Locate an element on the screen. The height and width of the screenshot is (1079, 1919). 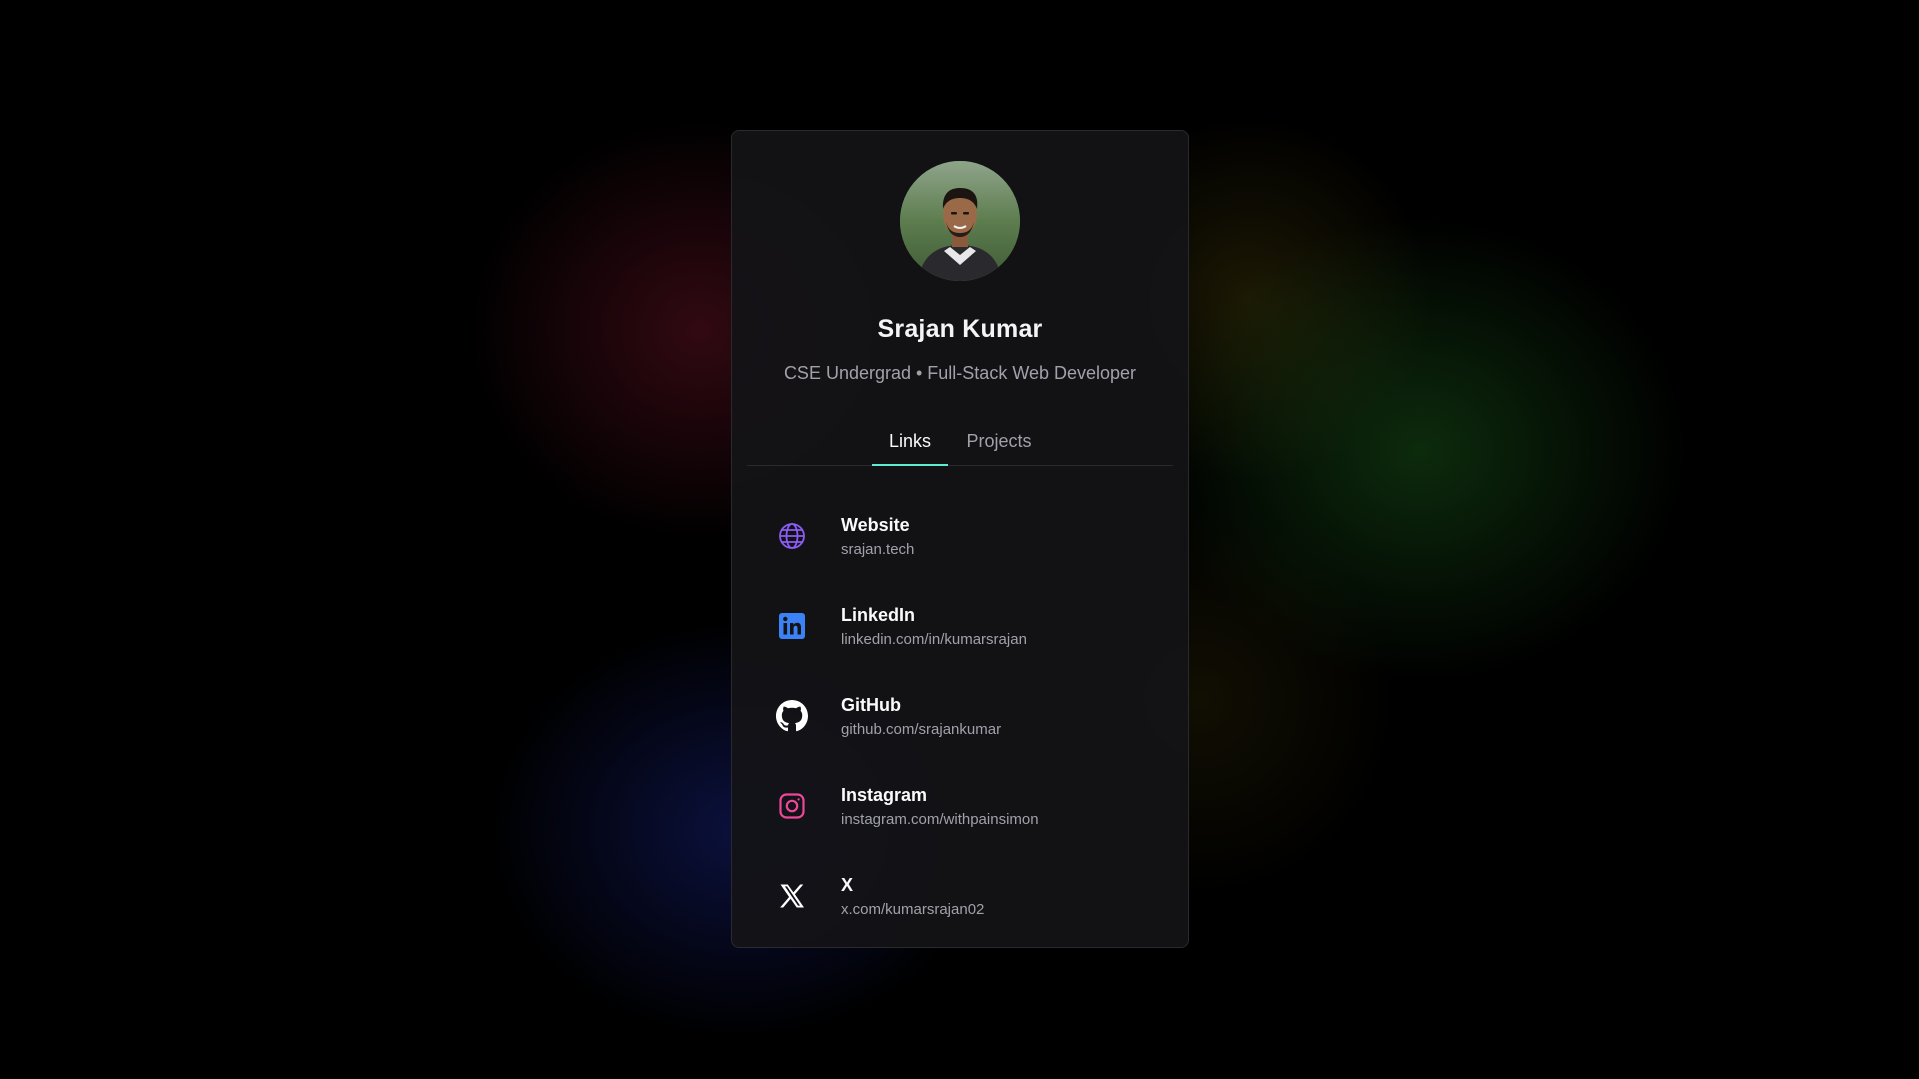
profile-name: Srajan Kumar is located at coordinates (960, 329).